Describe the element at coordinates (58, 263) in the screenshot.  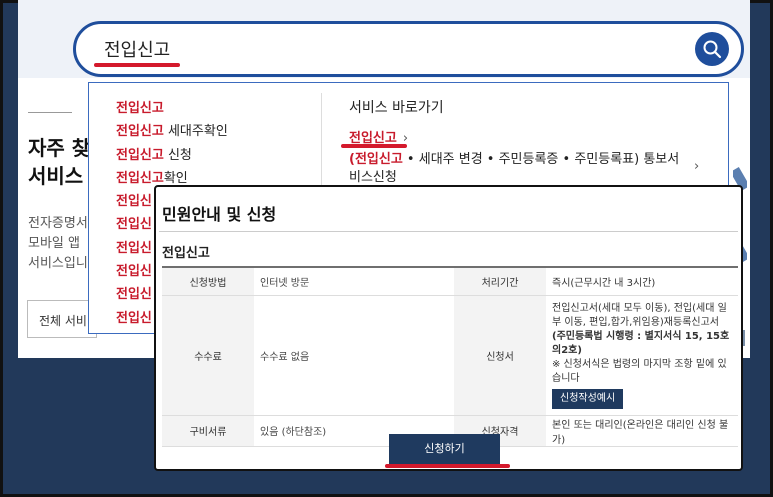
I see `section-desc-line3: 서비스입니` at that location.